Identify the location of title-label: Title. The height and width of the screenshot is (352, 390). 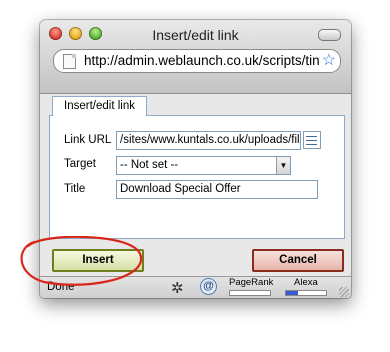
(75, 189).